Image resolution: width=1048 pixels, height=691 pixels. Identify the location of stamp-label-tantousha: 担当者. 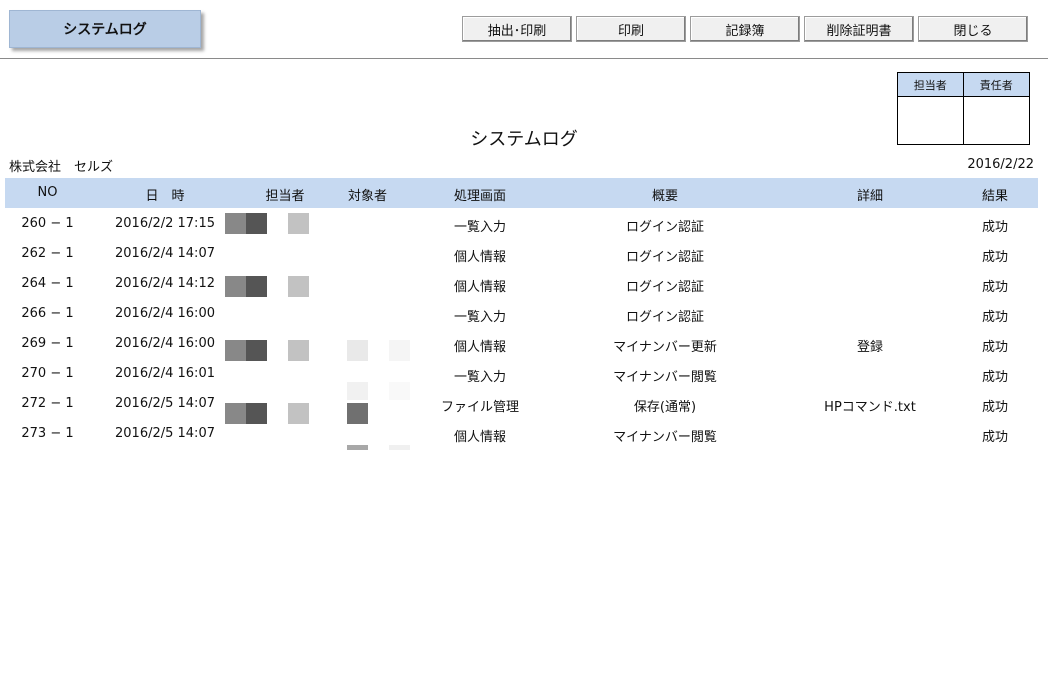
(931, 85).